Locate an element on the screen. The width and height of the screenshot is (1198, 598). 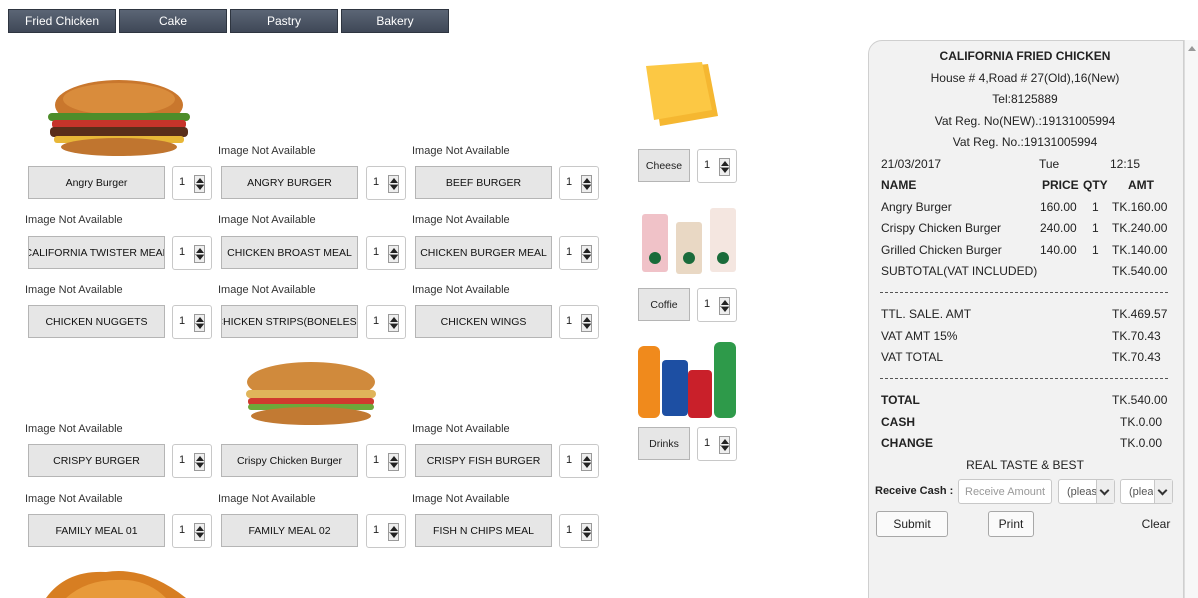
tab-bakery: Bakery is located at coordinates (395, 21).